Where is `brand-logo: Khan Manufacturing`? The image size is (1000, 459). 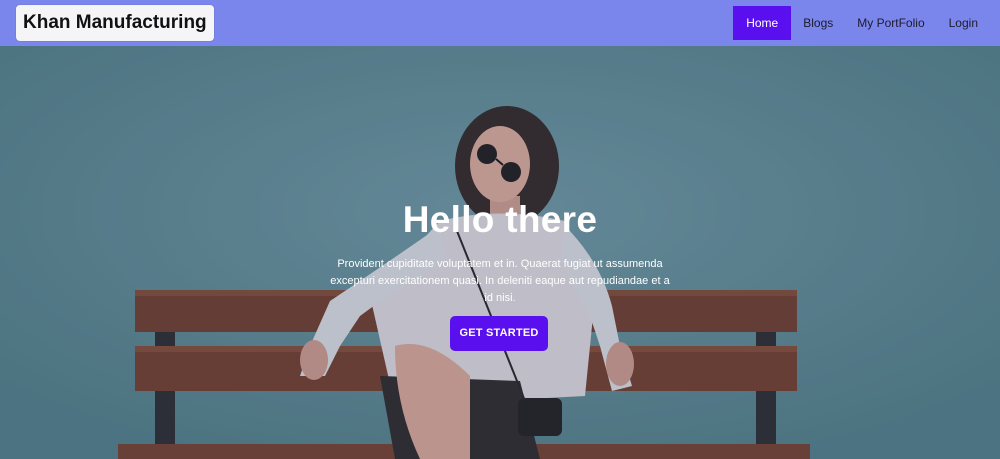 brand-logo: Khan Manufacturing is located at coordinates (115, 23).